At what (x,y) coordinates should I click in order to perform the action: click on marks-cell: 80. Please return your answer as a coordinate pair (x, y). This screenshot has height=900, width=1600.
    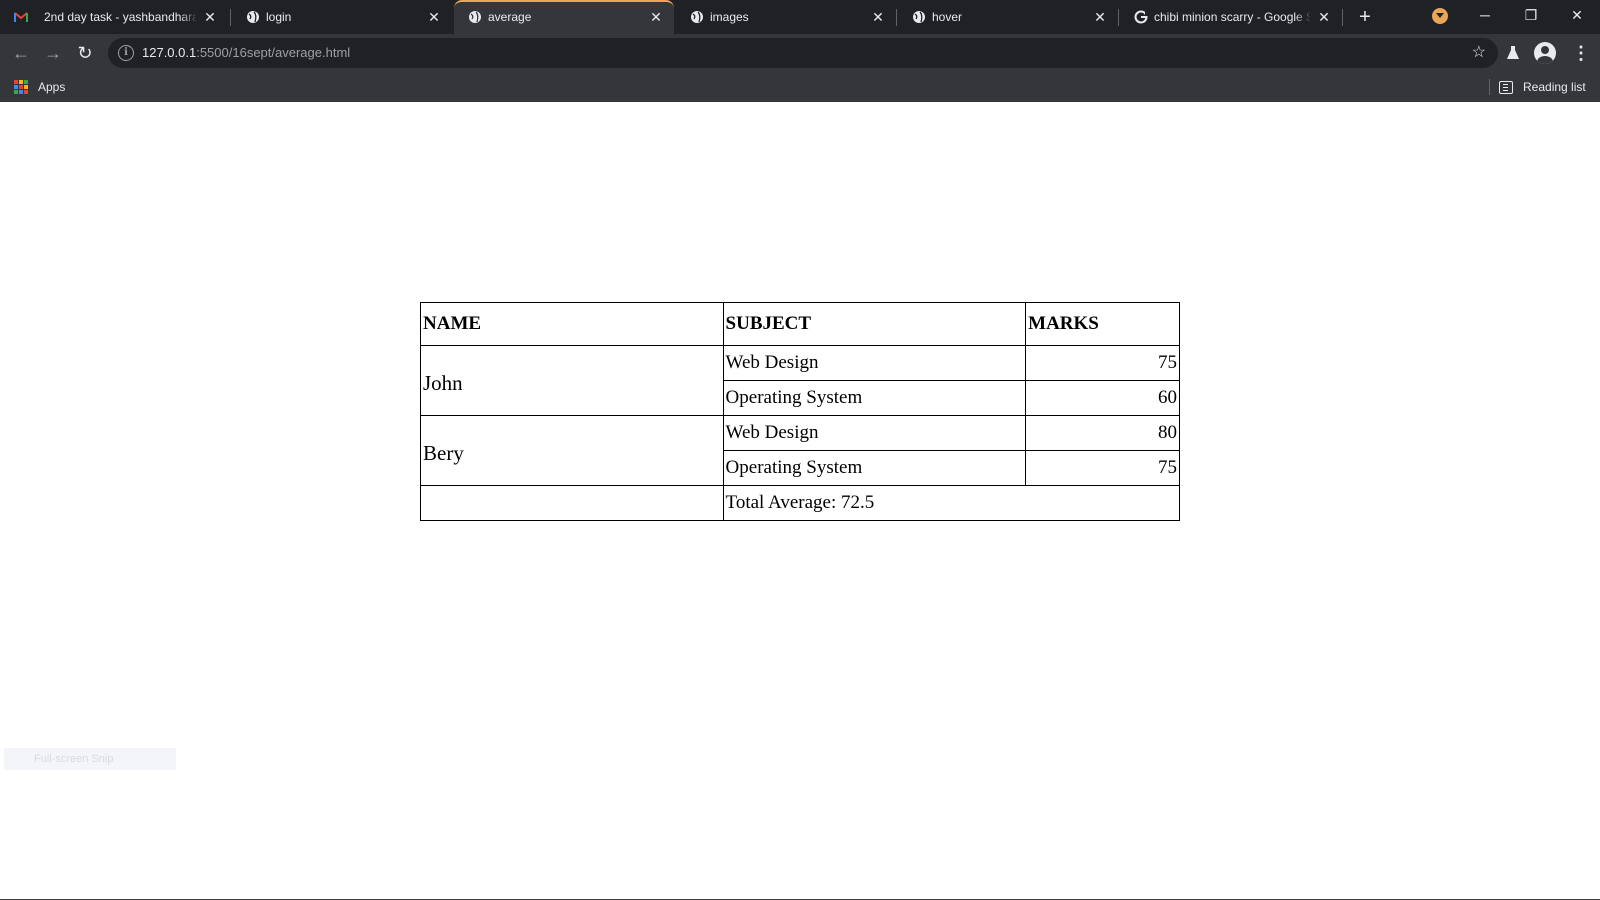
    Looking at the image, I should click on (1102, 433).